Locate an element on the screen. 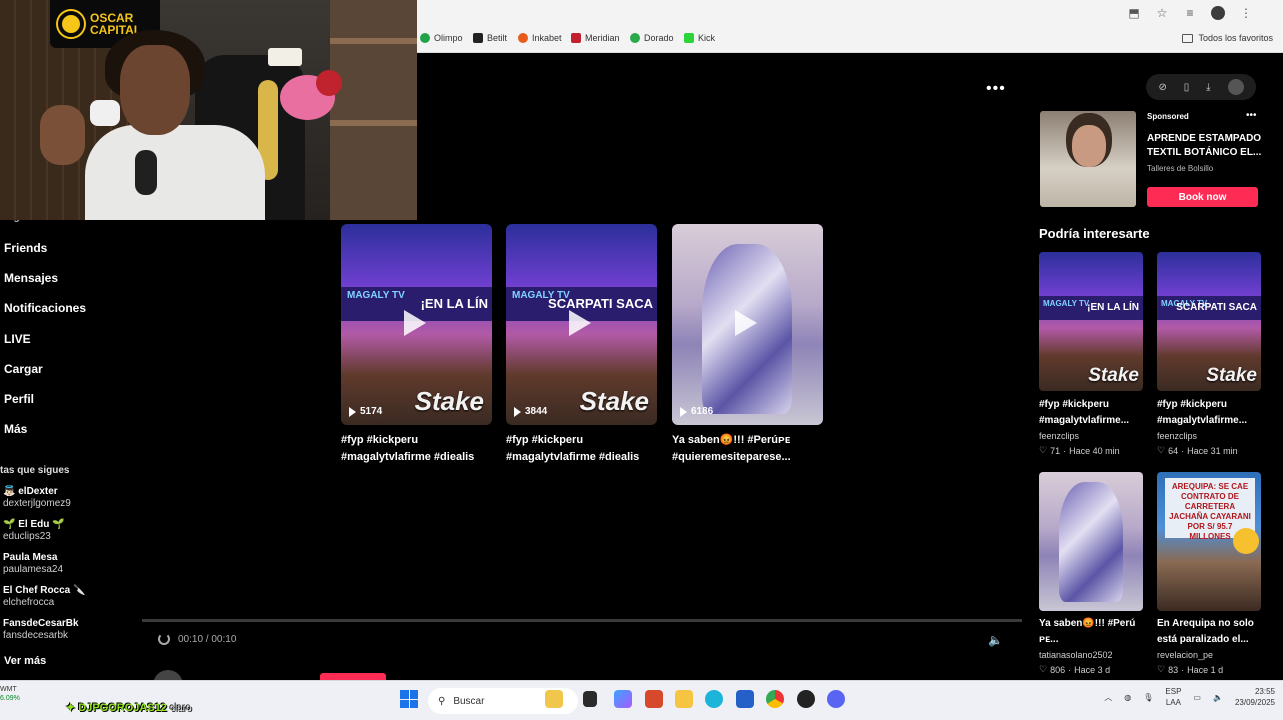 The height and width of the screenshot is (720, 1283). copilot-icon is located at coordinates (623, 699).